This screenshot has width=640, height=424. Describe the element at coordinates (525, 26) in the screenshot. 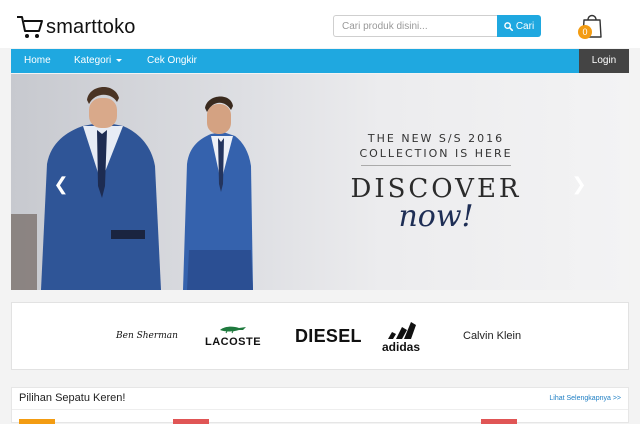

I see `search-button-label: Cari` at that location.